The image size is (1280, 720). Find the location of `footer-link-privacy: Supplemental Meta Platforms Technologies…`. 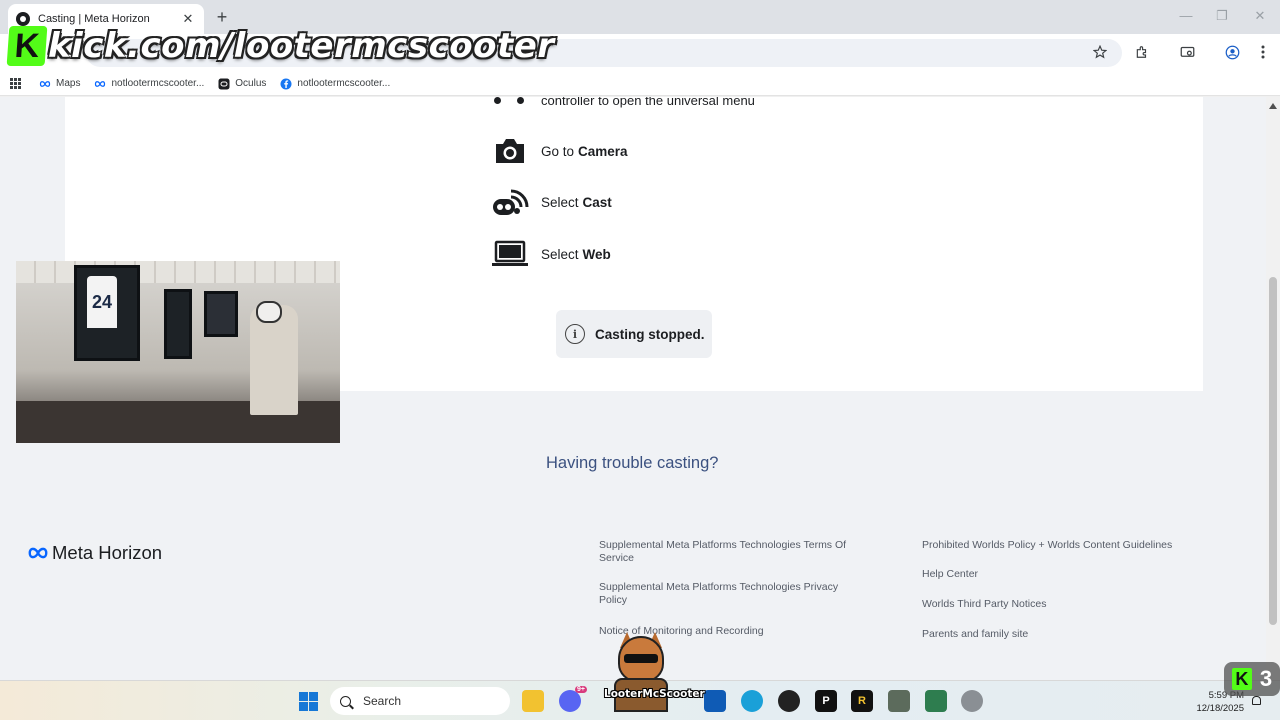

footer-link-privacy: Supplemental Meta Platforms Technologies… is located at coordinates (729, 594).